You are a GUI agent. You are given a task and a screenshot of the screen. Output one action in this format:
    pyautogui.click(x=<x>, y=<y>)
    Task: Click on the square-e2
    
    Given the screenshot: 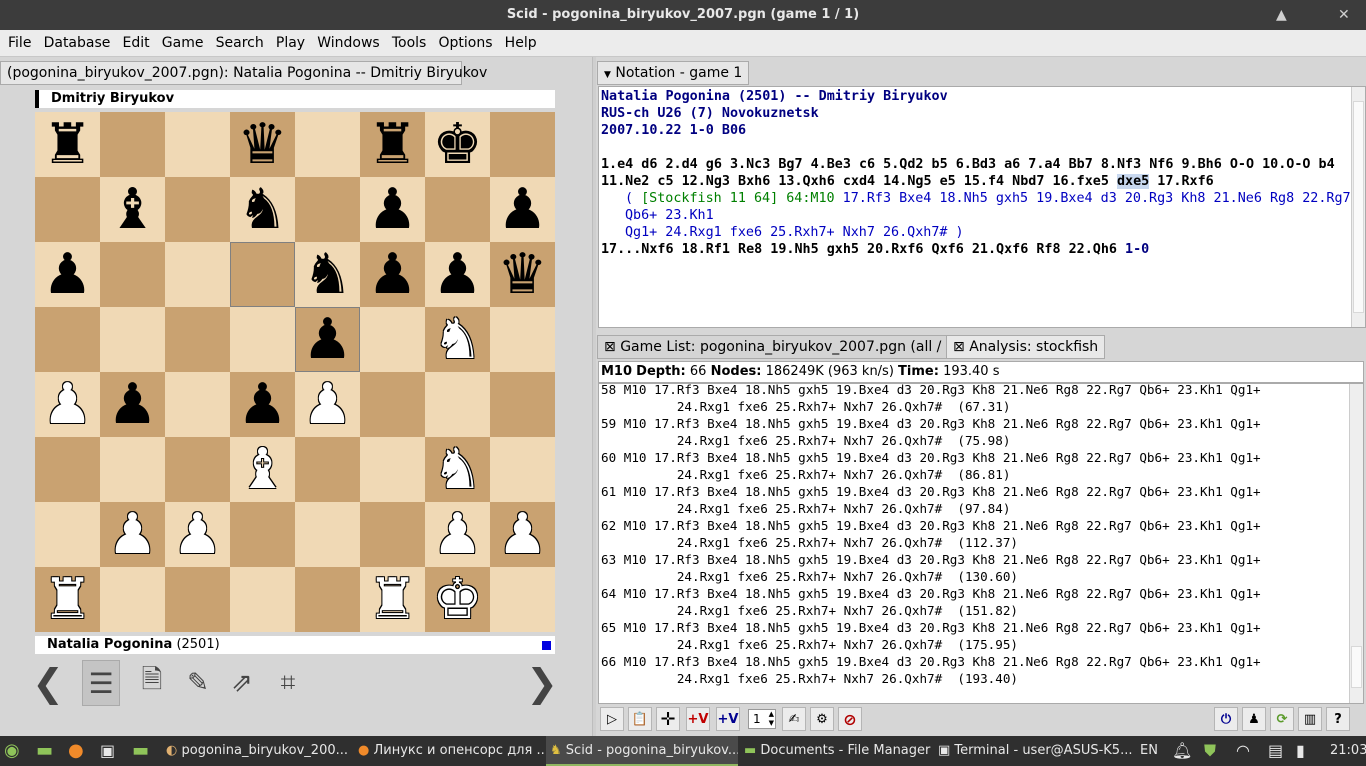 What is the action you would take?
    pyautogui.click(x=327, y=534)
    